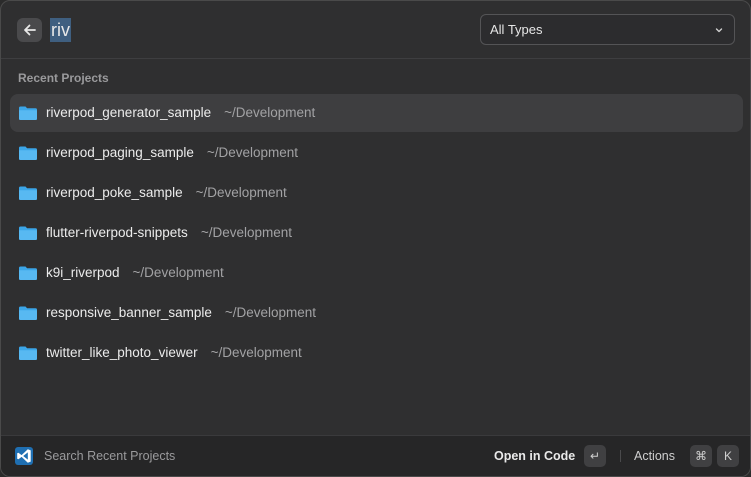  Describe the element at coordinates (376, 193) in the screenshot. I see `project-row: riverpod_poke_sample ~/Development` at that location.